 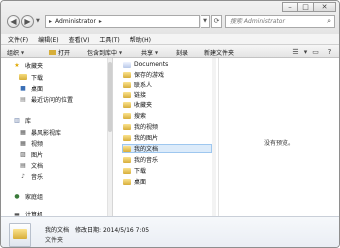 I want to click on burn-button: 刻录, so click(x=182, y=52).